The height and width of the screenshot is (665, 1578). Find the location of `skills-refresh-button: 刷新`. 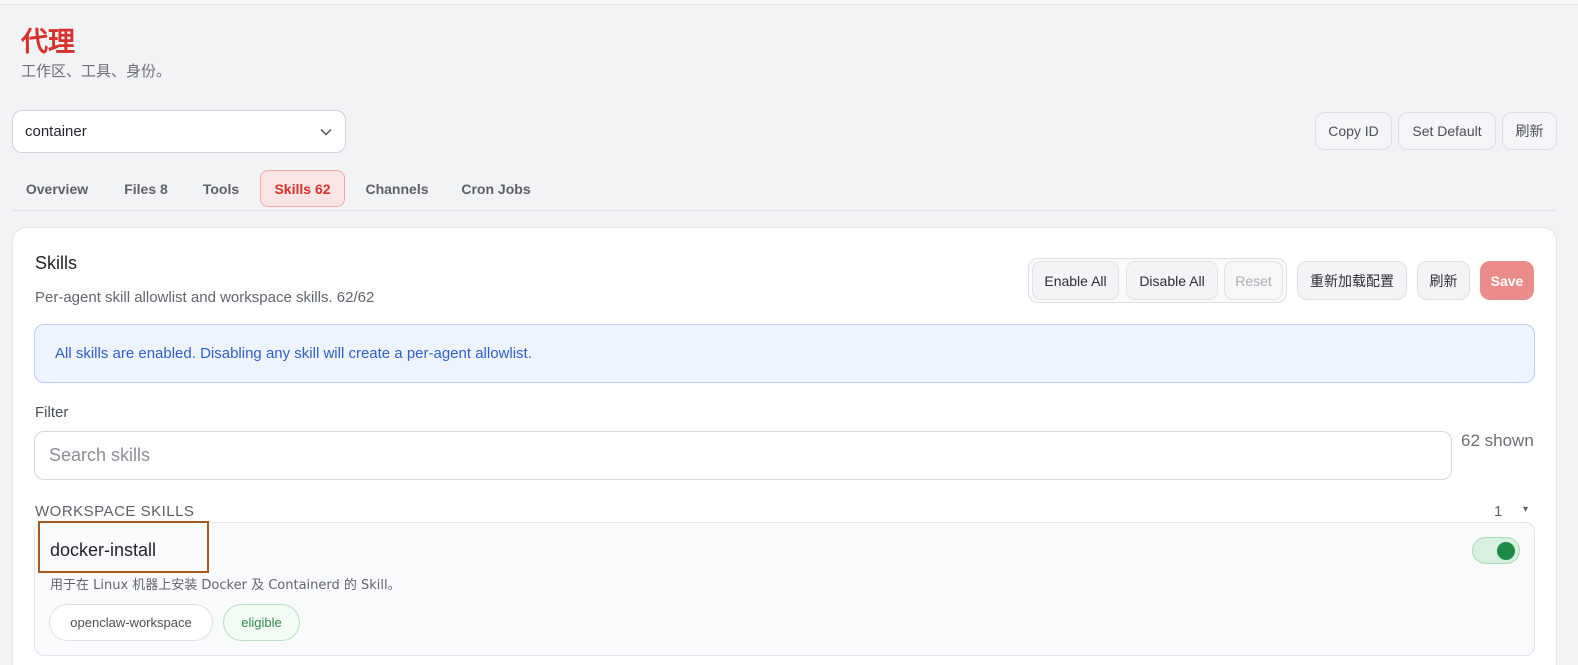

skills-refresh-button: 刷新 is located at coordinates (1443, 280).